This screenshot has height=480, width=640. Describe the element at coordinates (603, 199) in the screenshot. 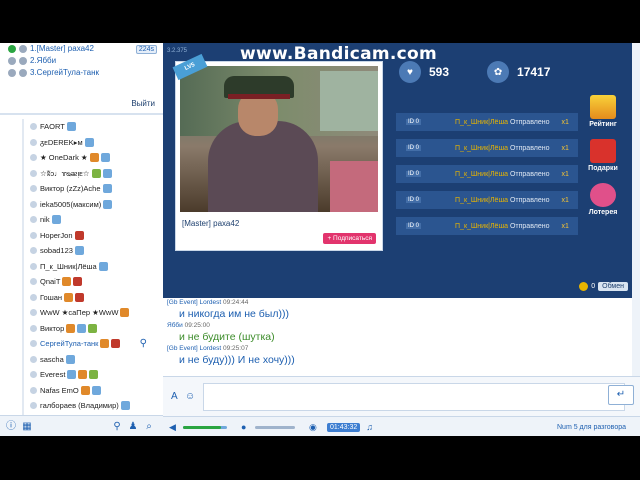

I see `lottery-button: Лотерея` at that location.